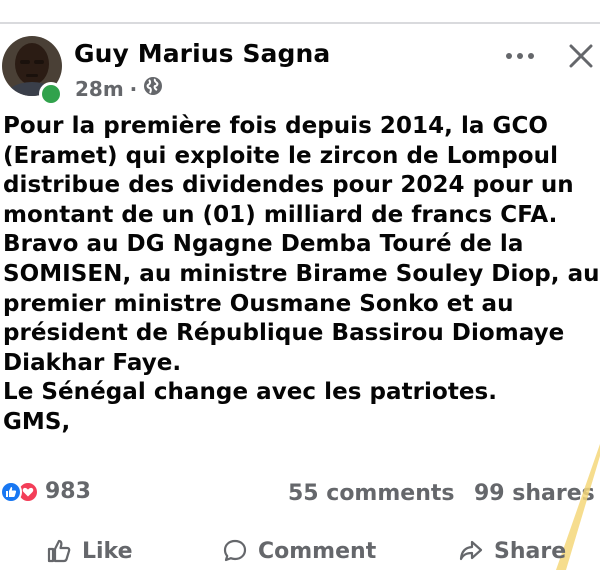 This screenshot has width=600, height=570. I want to click on like-icon, so click(59, 551).